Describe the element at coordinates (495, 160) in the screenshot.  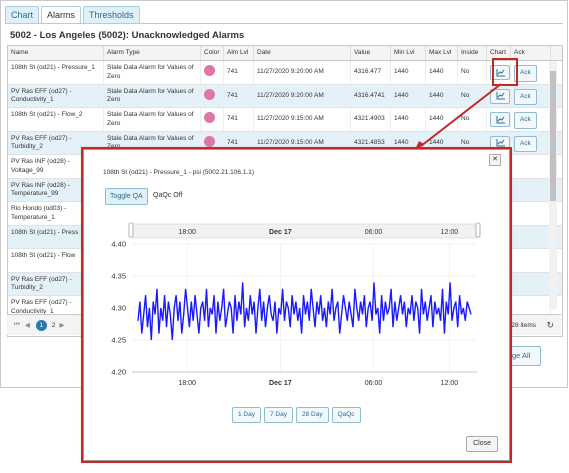
I see `close-icon: ✕` at that location.